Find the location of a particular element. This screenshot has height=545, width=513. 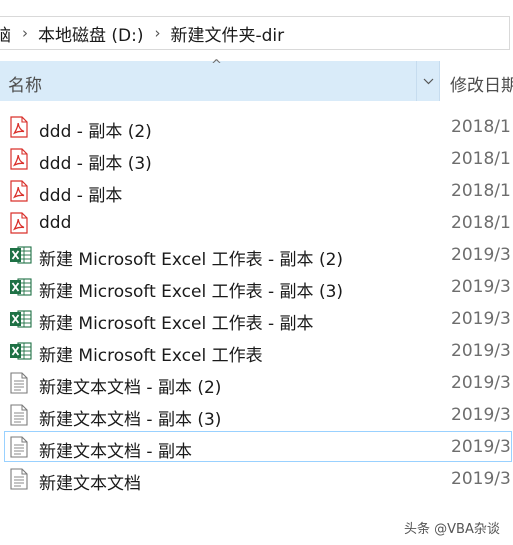

sort-ascending-icon: ^ is located at coordinates (216, 65).